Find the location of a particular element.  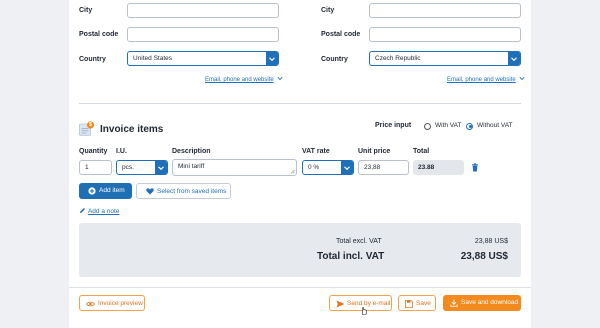

total-value: 23.88 is located at coordinates (426, 167).